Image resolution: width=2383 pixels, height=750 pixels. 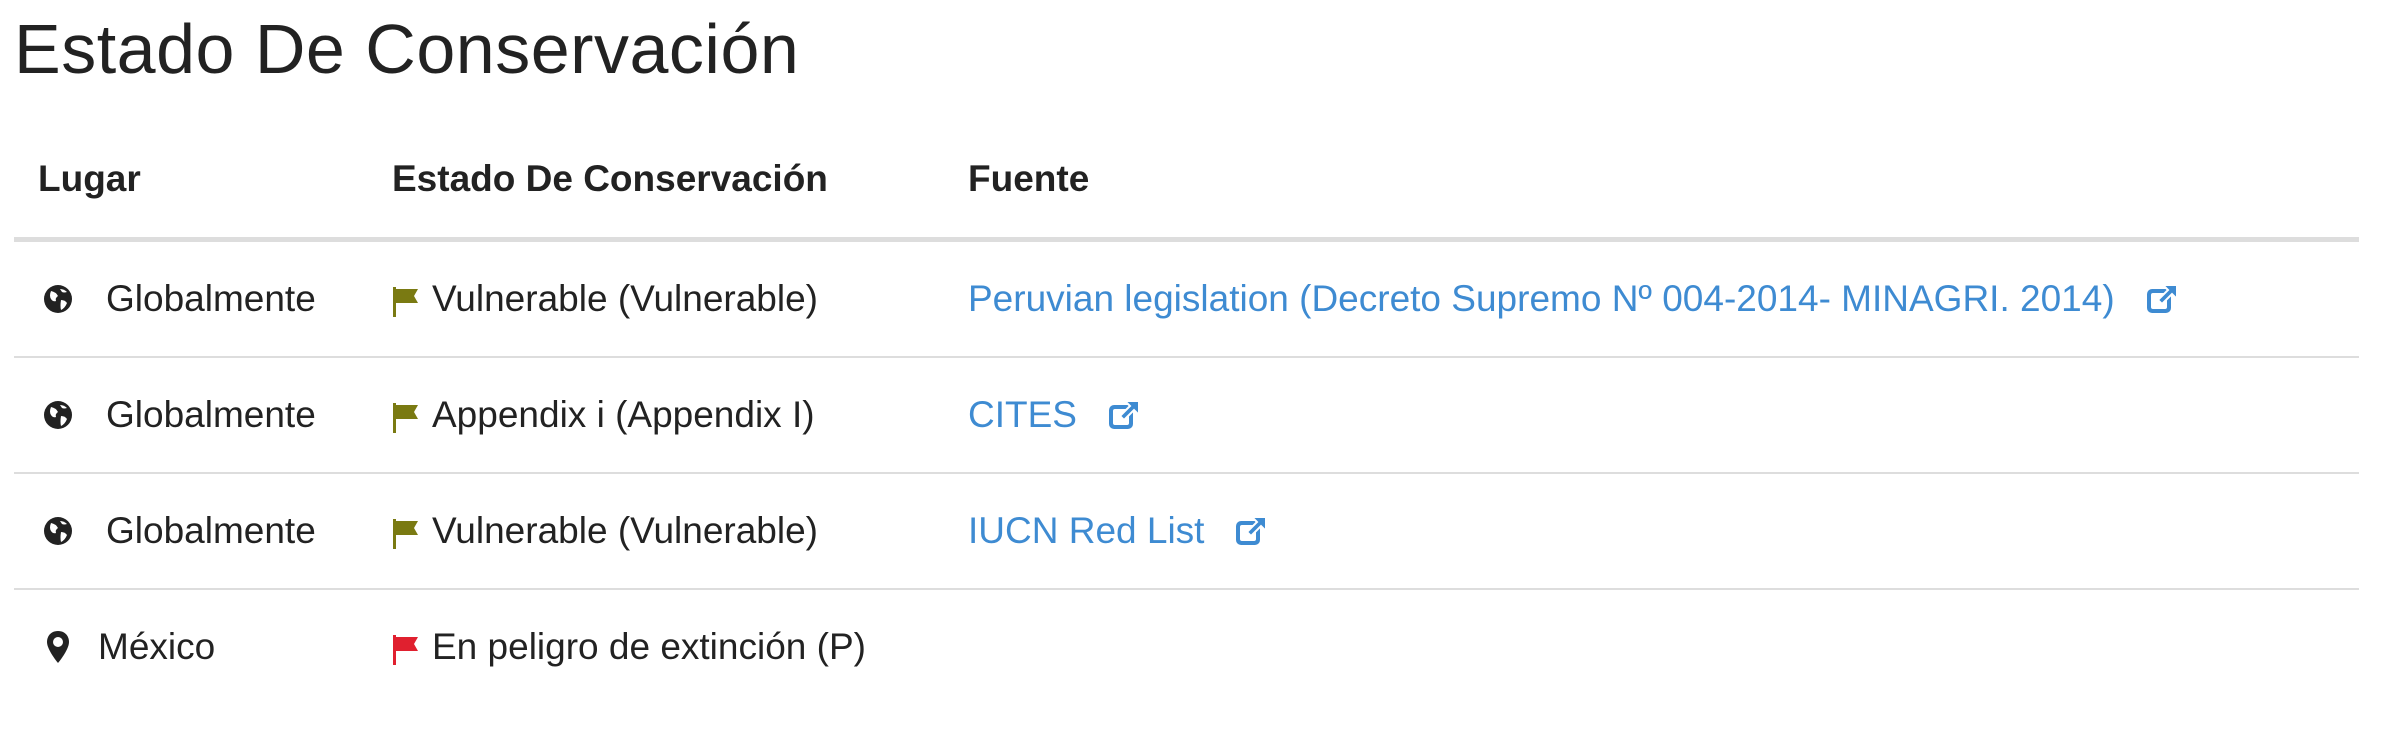 I want to click on source-cell: IUCN Red List, so click(x=1118, y=531).